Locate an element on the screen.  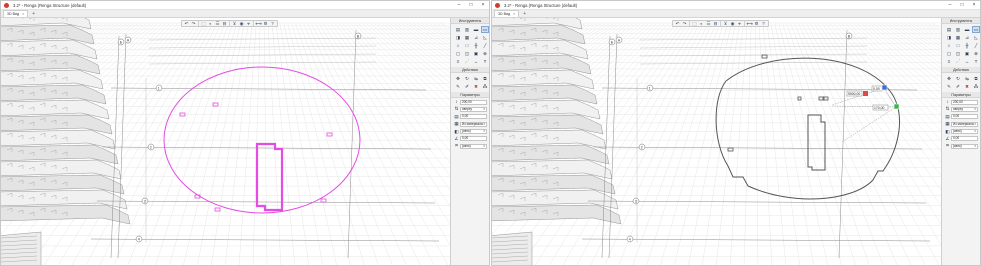
brush-icon: ✐ is located at coordinates (958, 86).